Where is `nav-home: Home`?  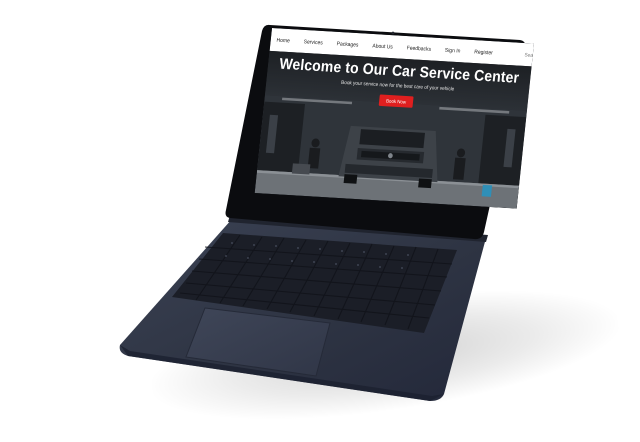 nav-home: Home is located at coordinates (283, 40).